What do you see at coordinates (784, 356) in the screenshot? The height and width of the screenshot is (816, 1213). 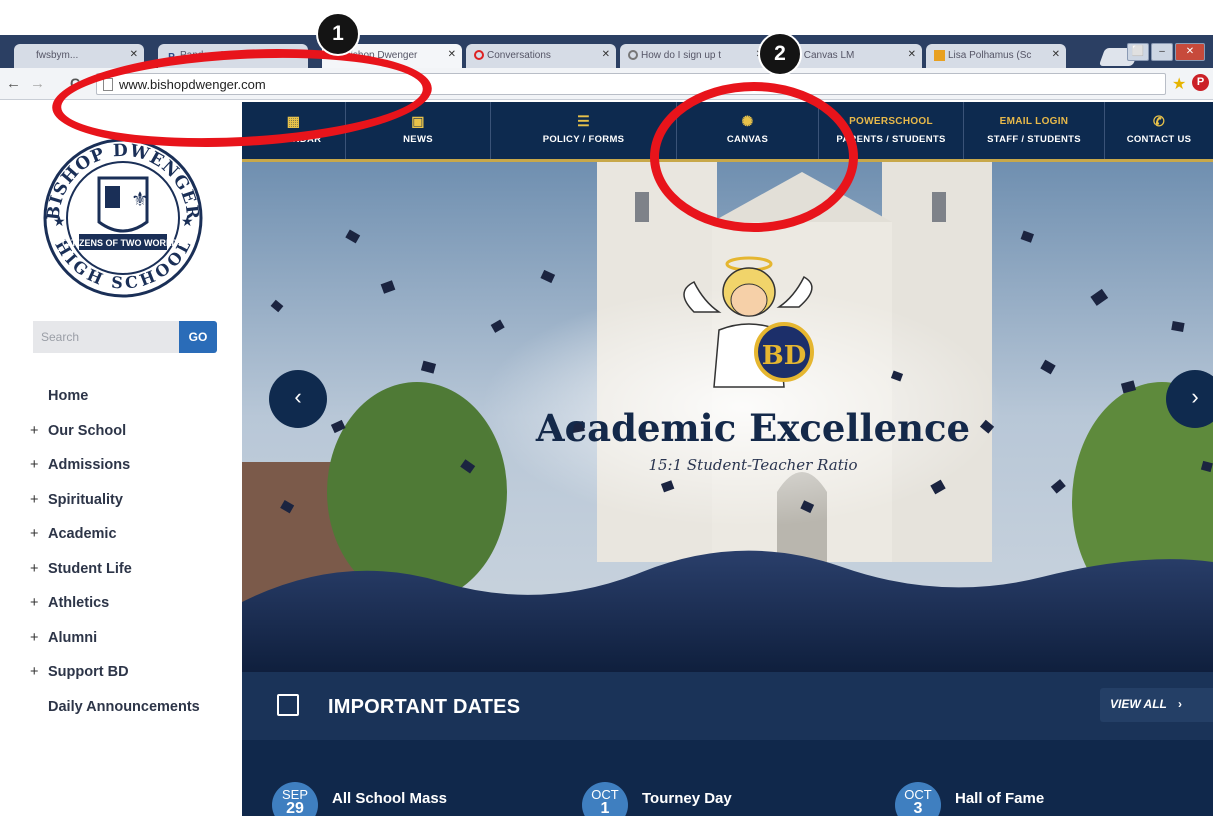 I see `mascot-monogram: BD` at bounding box center [784, 356].